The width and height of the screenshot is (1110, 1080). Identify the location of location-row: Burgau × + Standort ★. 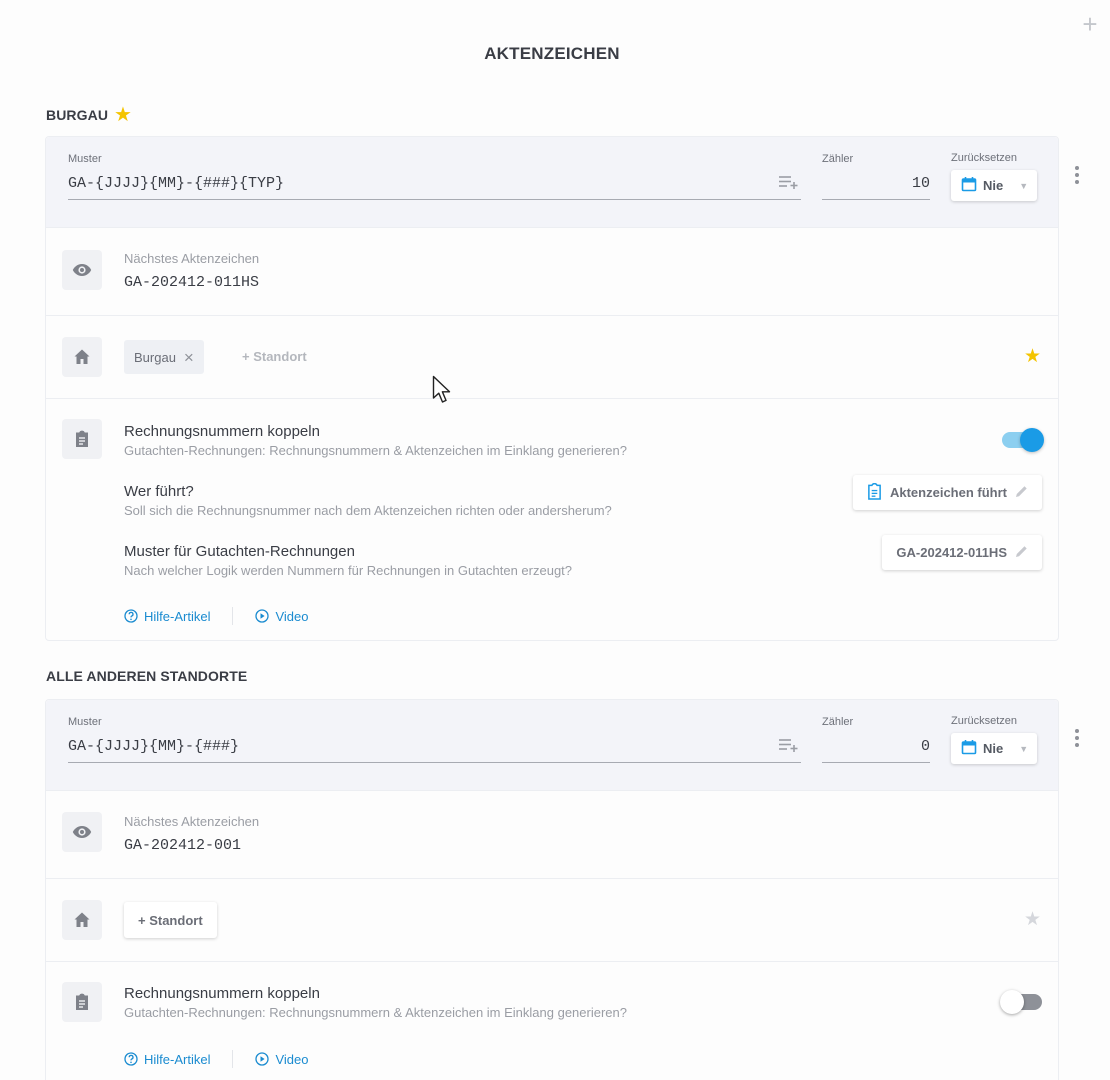
(552, 357).